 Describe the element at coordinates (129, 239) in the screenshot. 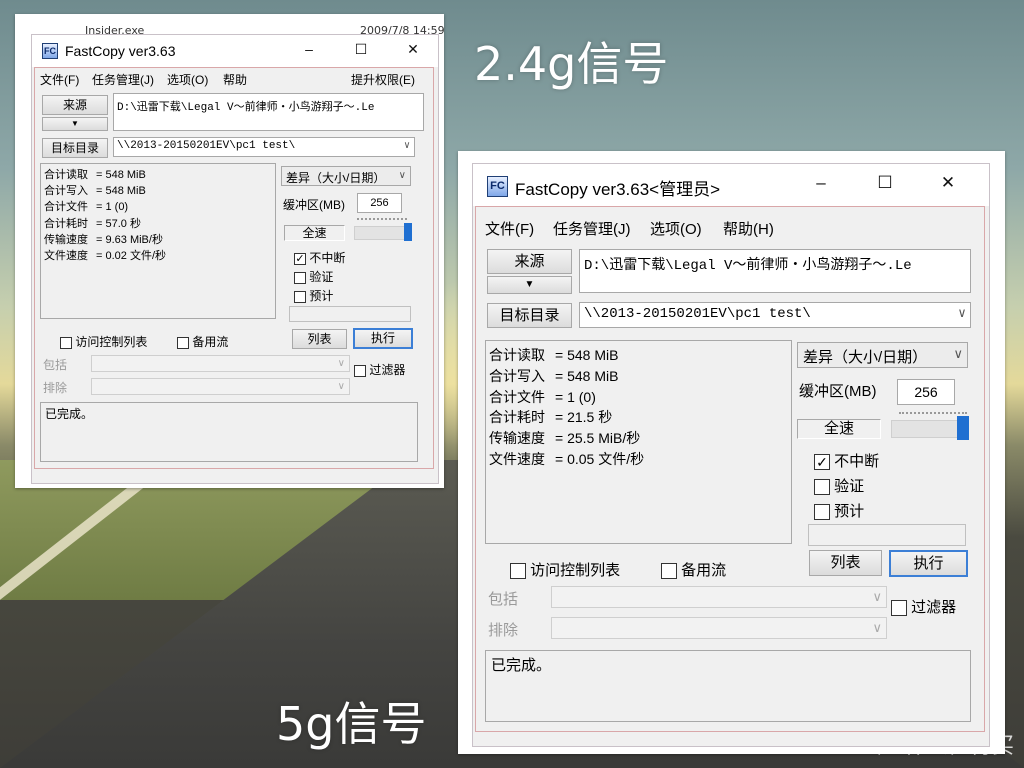

I see `stat-value: = 9.63 MiB/秒` at that location.